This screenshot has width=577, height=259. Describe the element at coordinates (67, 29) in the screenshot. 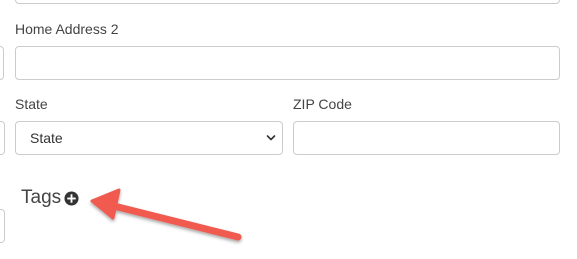

I see `home-address-2-label: Home Address 2` at that location.